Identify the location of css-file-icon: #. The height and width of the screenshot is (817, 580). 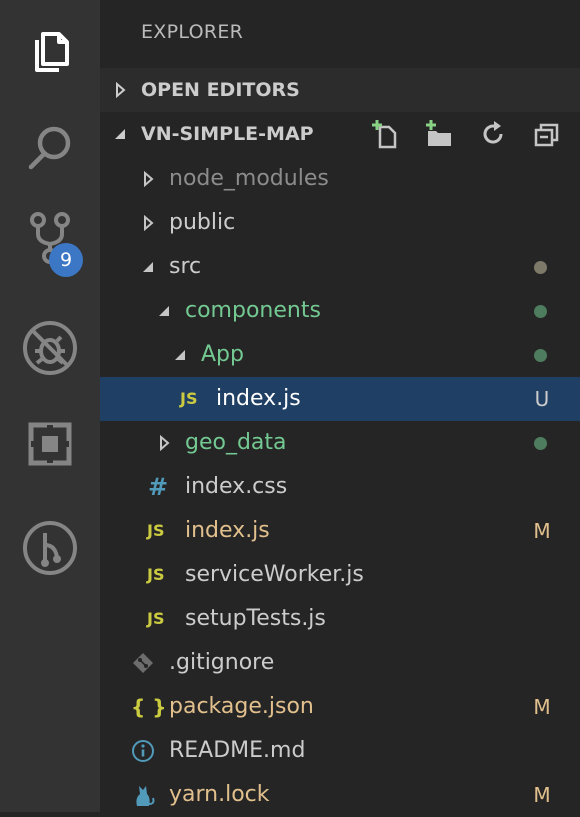
(158, 487).